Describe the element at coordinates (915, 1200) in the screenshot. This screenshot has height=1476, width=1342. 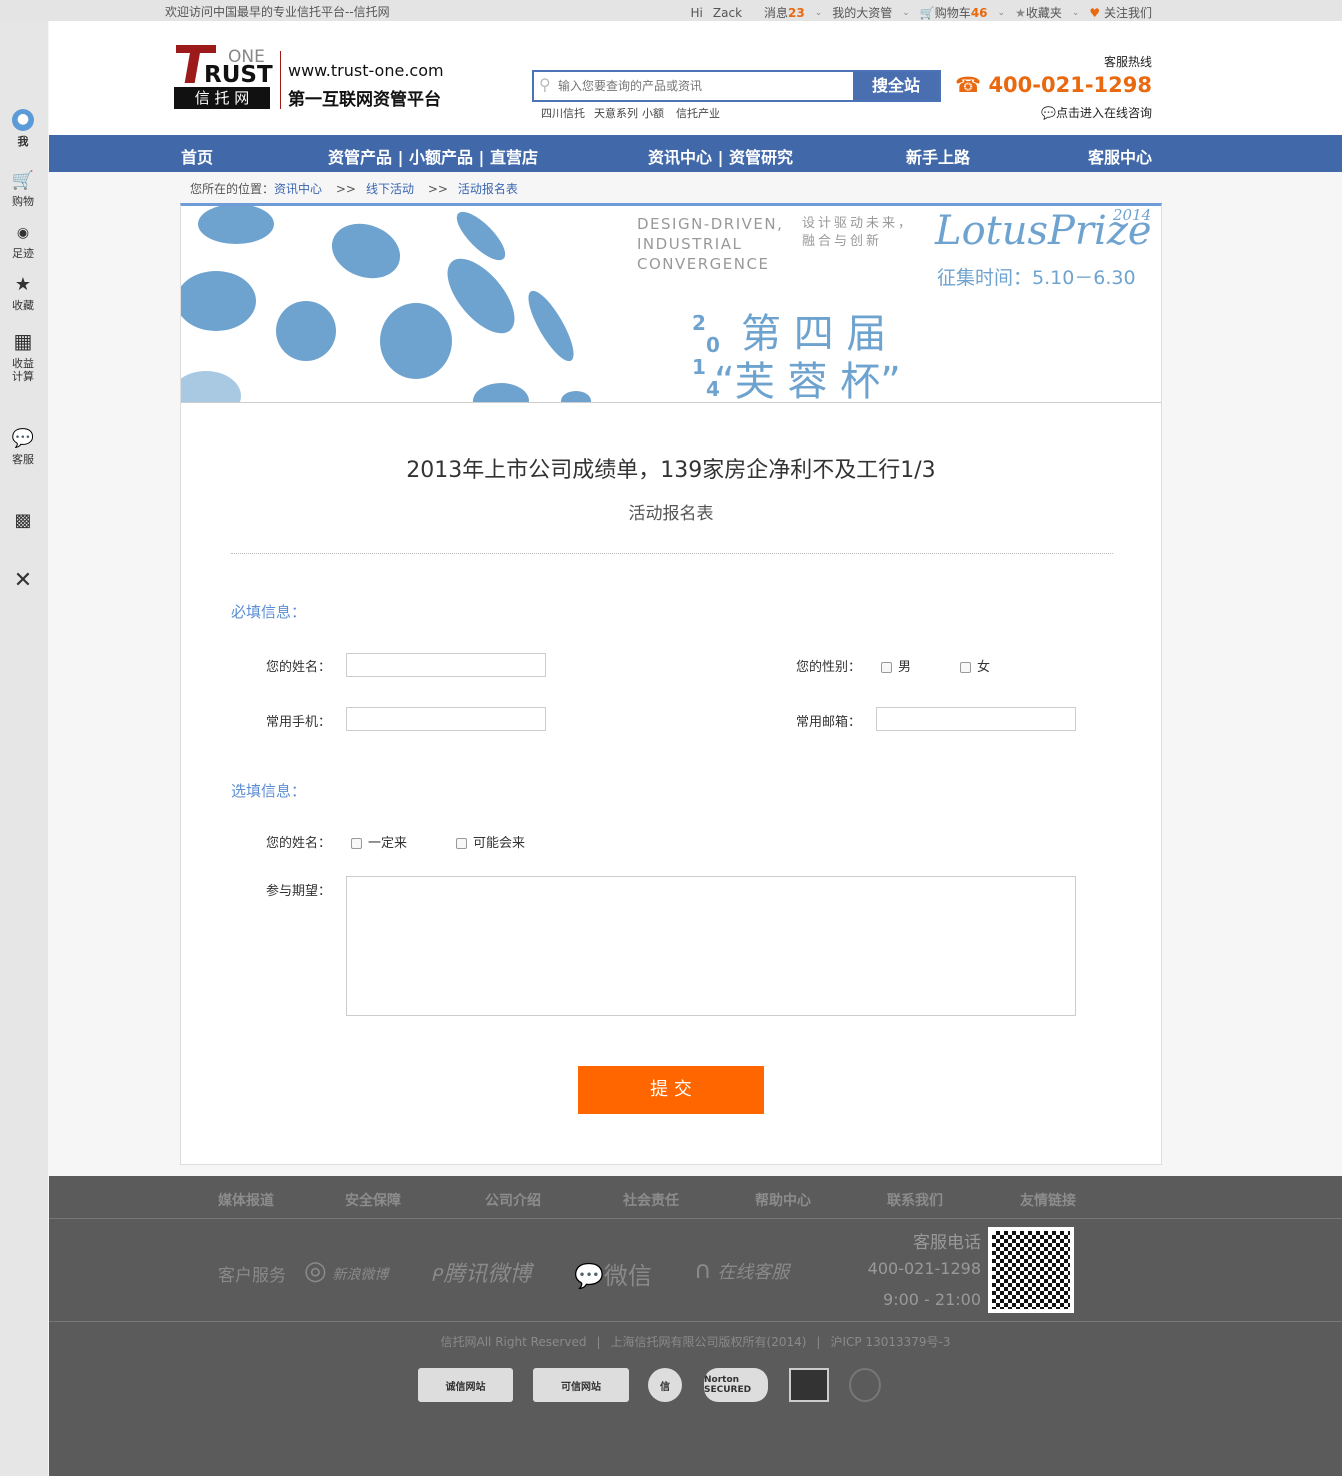
I see `footer-link: 联系我们` at that location.